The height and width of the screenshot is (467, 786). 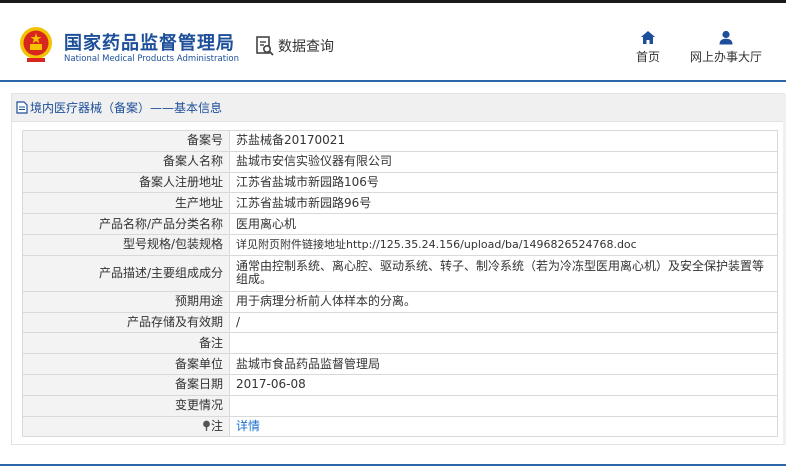 I want to click on data-query-link: 数据查询, so click(x=295, y=46).